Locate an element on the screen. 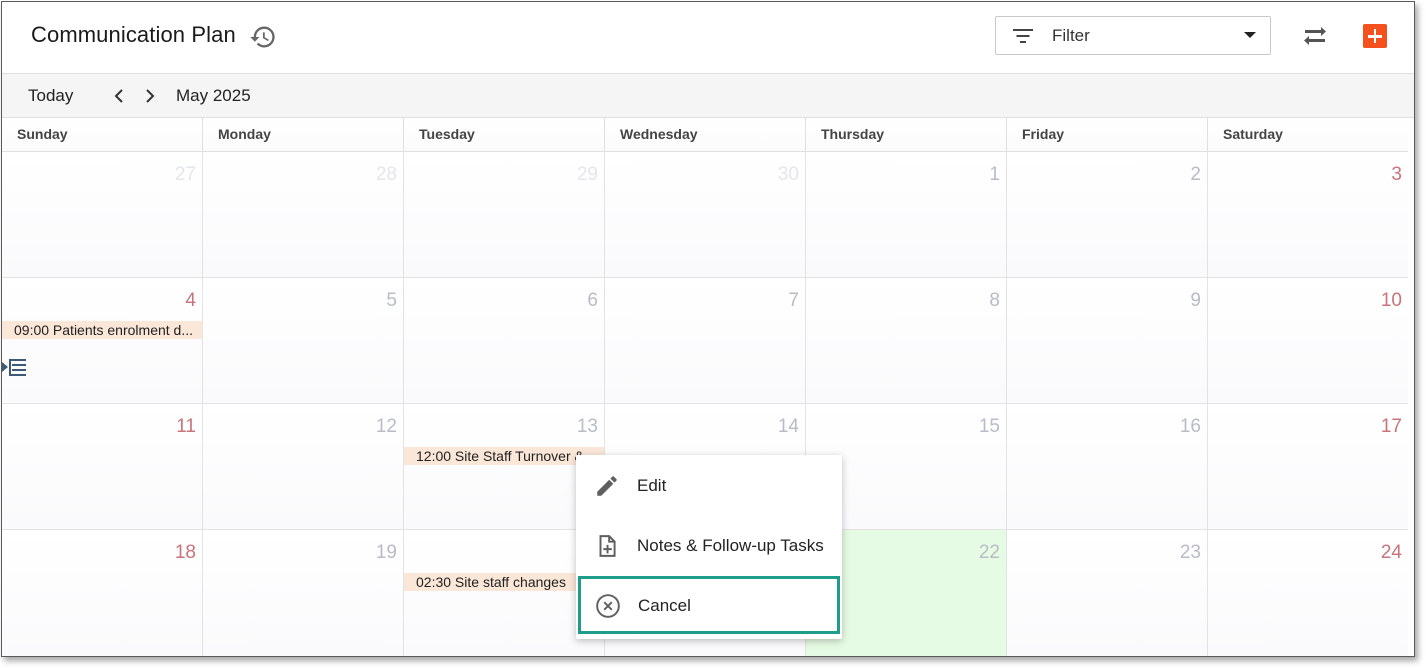 Image resolution: width=1428 pixels, height=668 pixels. day-cell: 20 02:30 Site staff changes is located at coordinates (504, 593).